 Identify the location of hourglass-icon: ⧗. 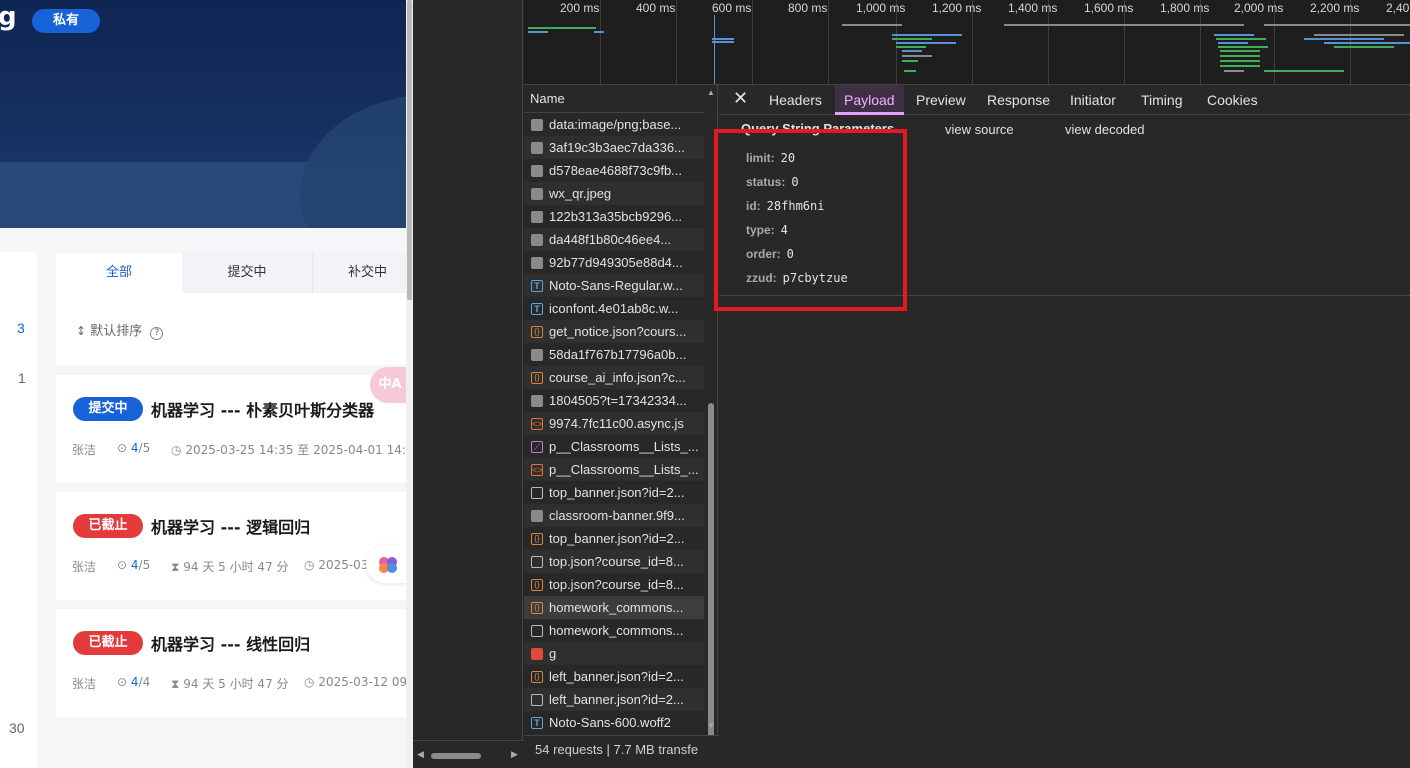
(175, 684).